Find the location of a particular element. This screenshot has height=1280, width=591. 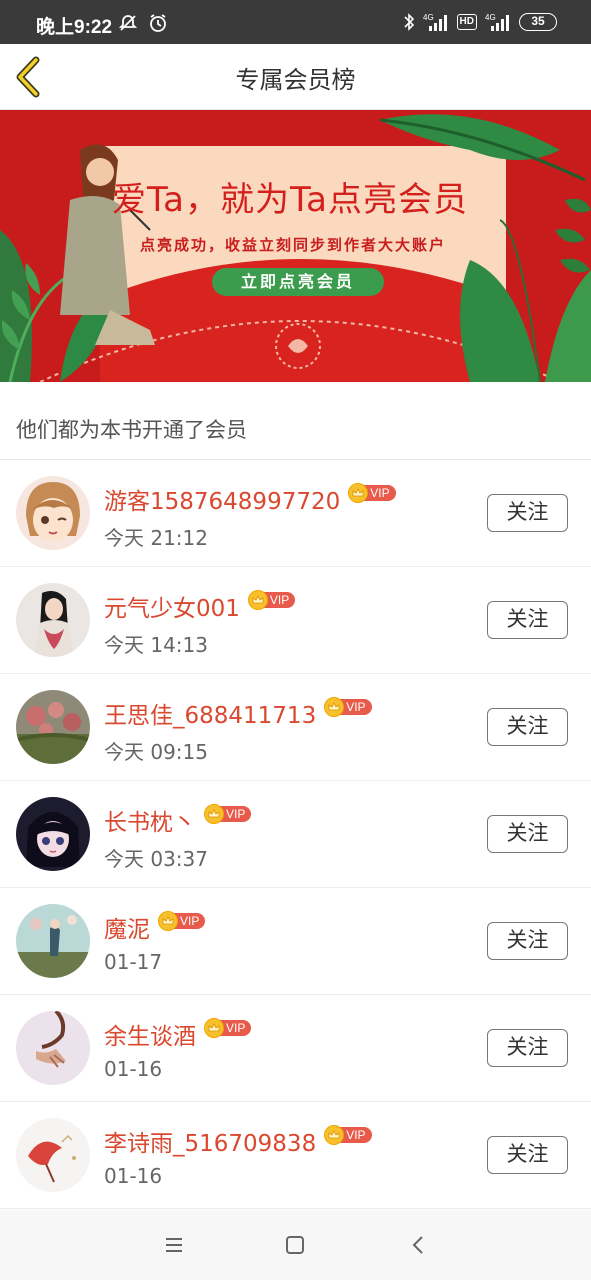

system-nav-bar is located at coordinates (295, 1245).